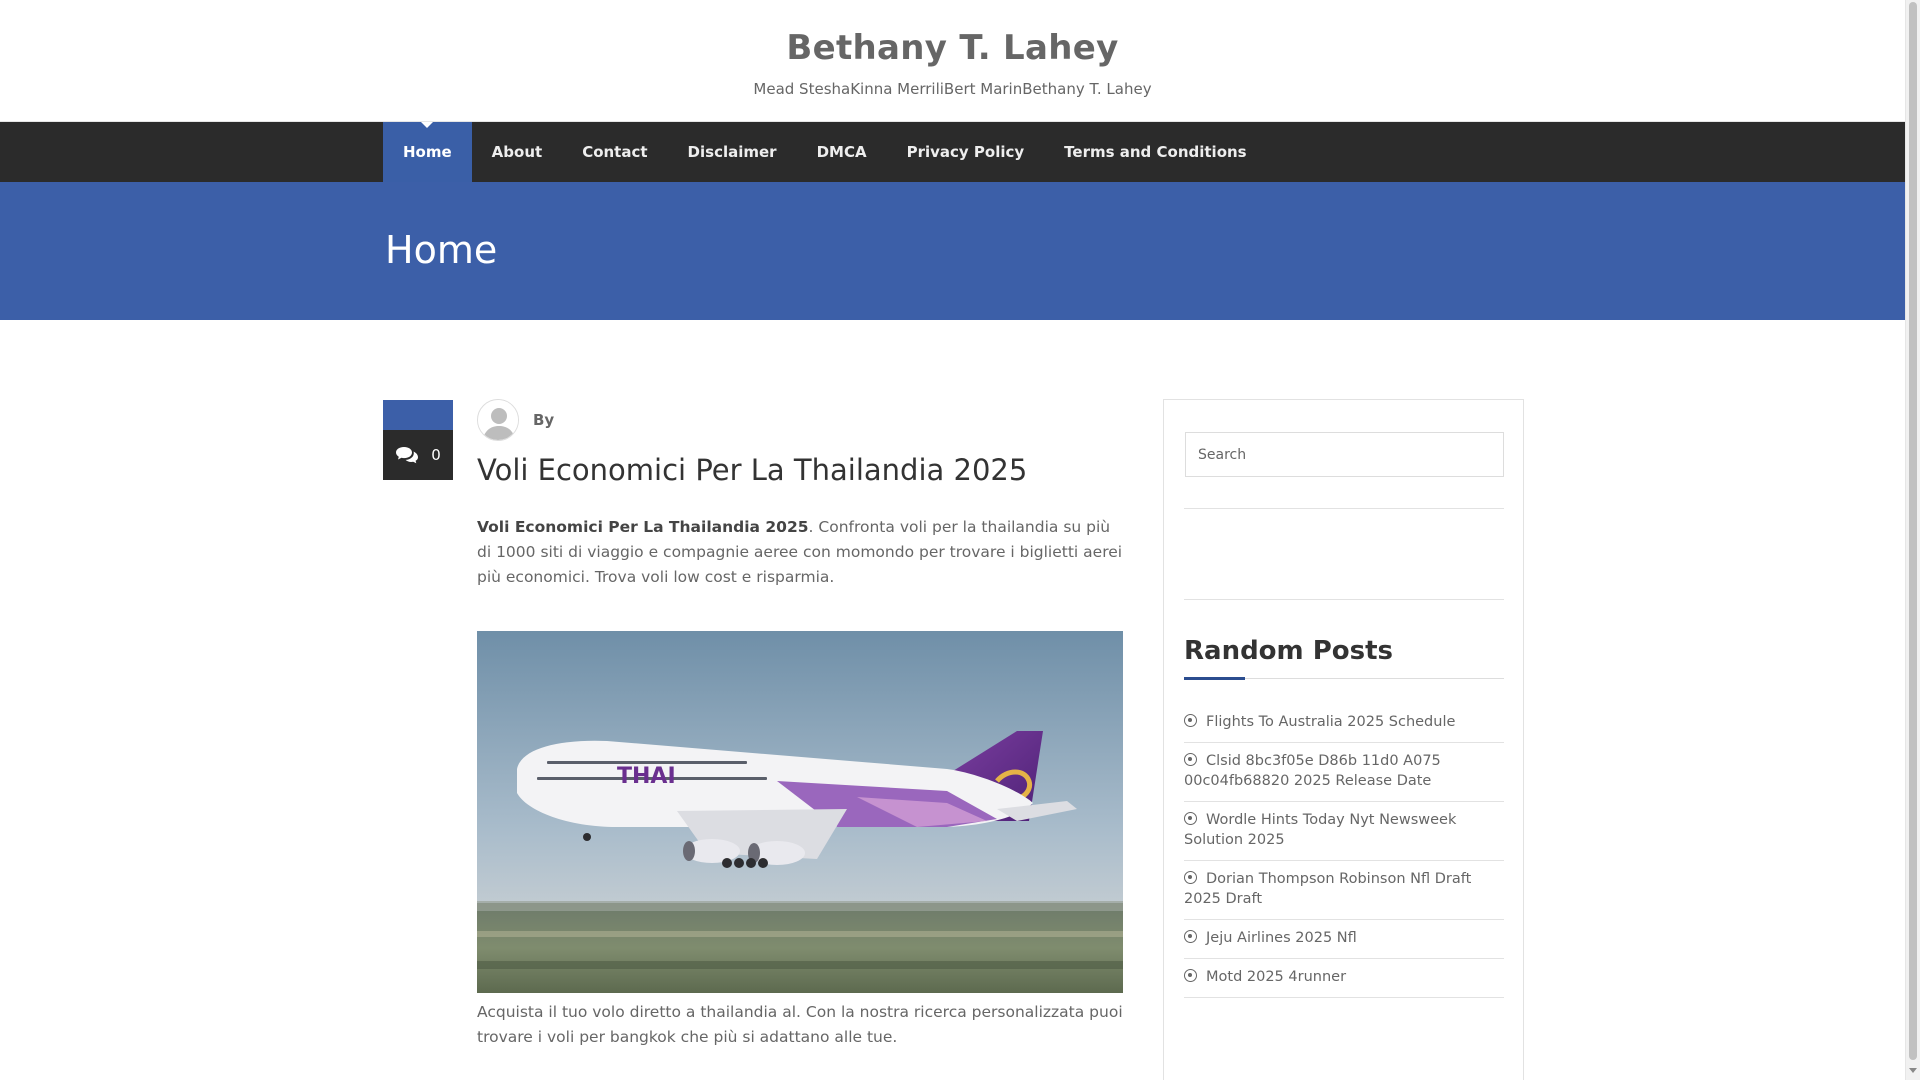 The image size is (1920, 1080). I want to click on post-title: Voli Economici Per La Thailandia 2025, so click(802, 470).